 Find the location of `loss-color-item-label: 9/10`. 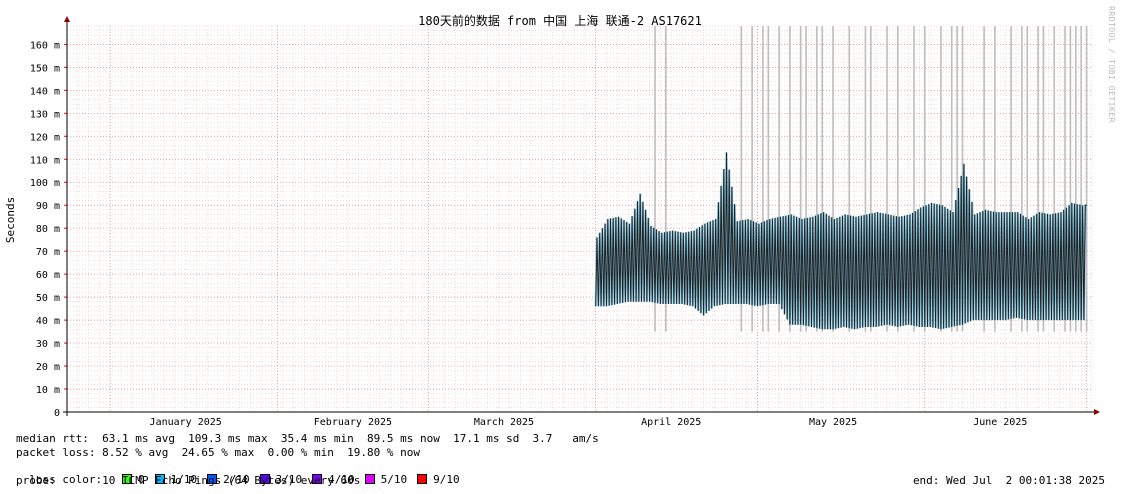

loss-color-item-label: 9/10 is located at coordinates (446, 479).